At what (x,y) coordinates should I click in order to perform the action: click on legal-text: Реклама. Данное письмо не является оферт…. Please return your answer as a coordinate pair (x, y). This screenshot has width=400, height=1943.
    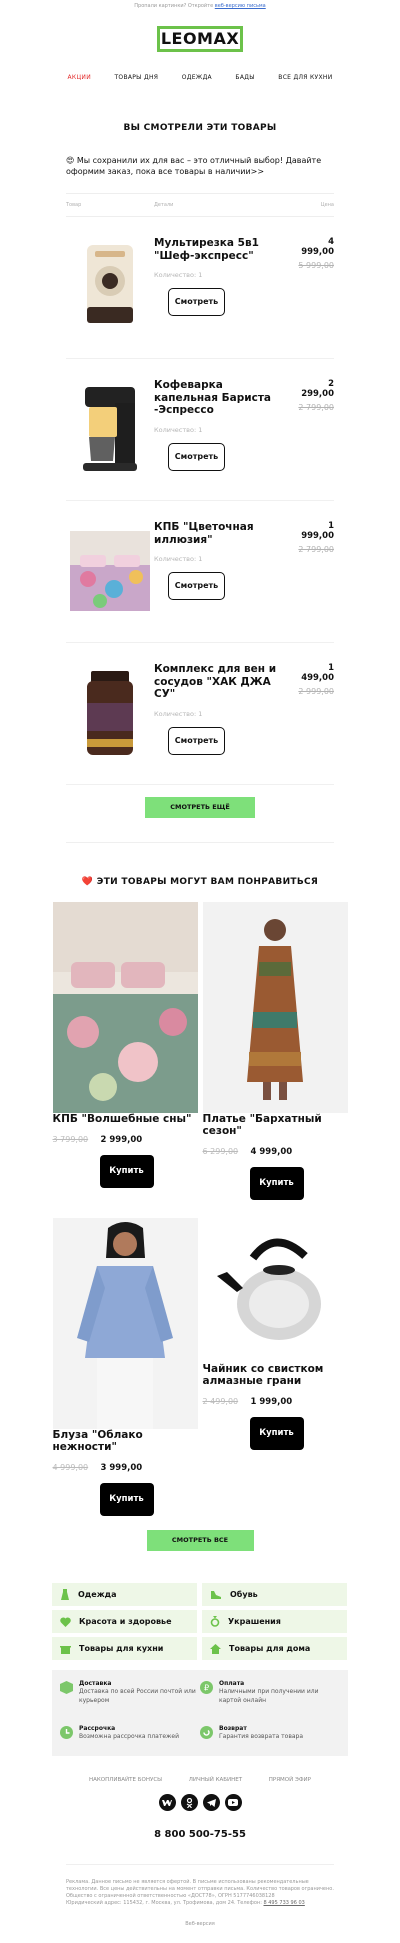
    Looking at the image, I should click on (200, 1893).